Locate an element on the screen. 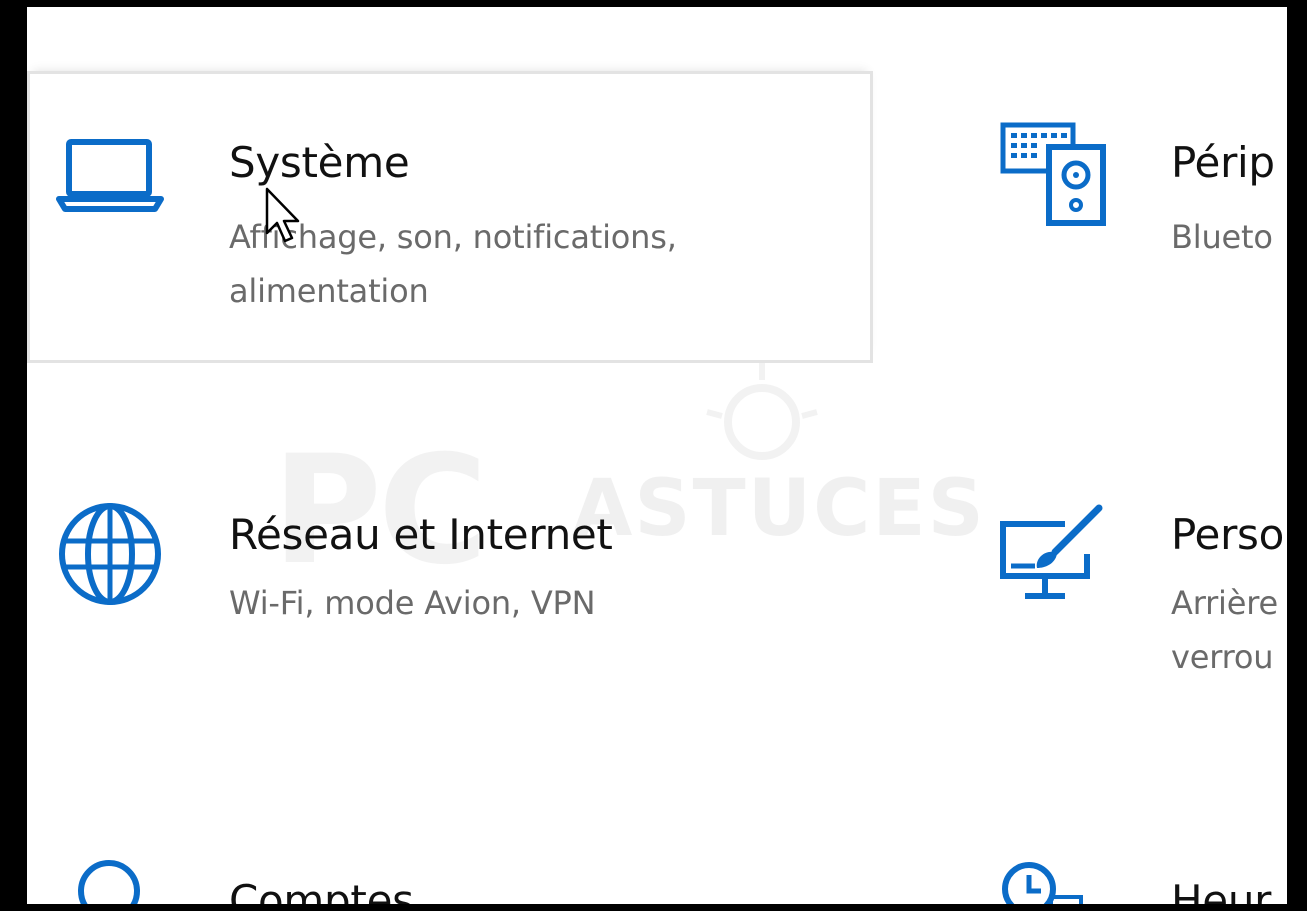  tile-time-title: Heur is located at coordinates (1221, 890).